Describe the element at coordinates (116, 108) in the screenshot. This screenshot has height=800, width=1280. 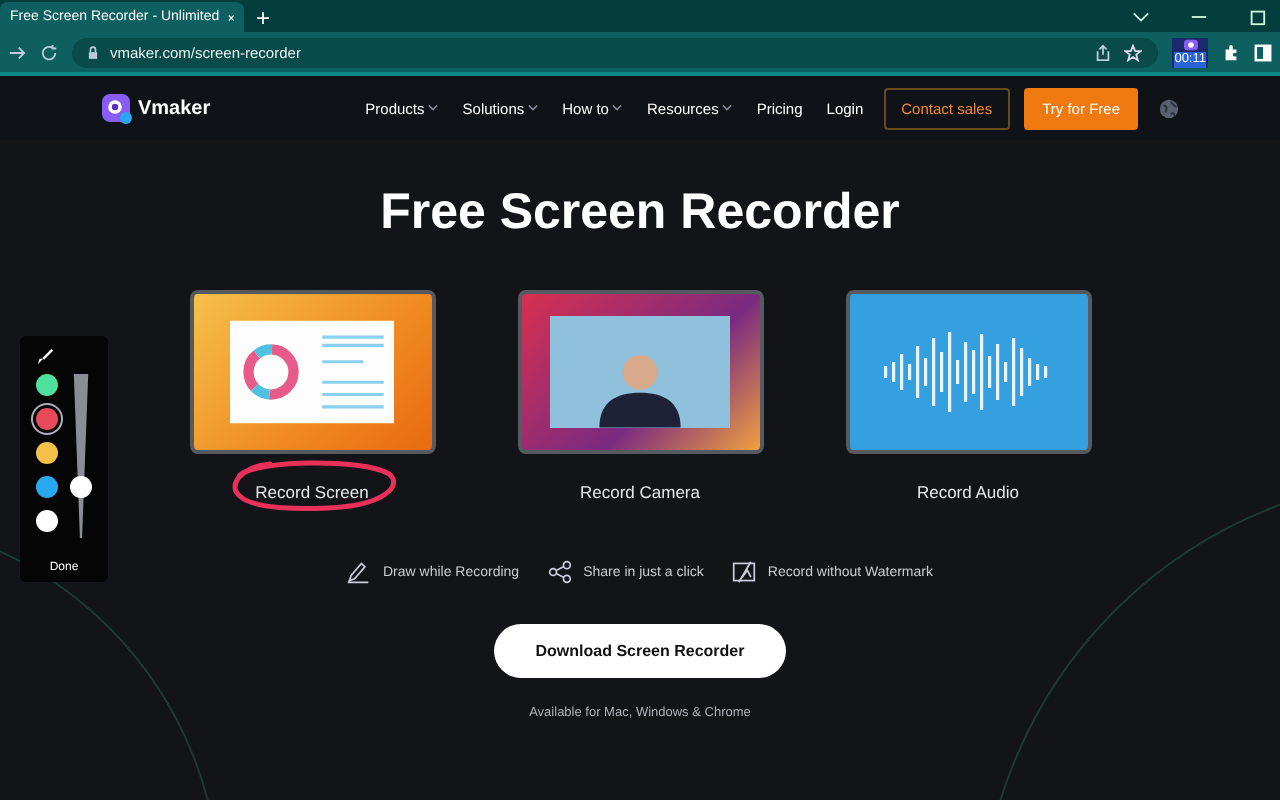
I see `logo-icon` at that location.